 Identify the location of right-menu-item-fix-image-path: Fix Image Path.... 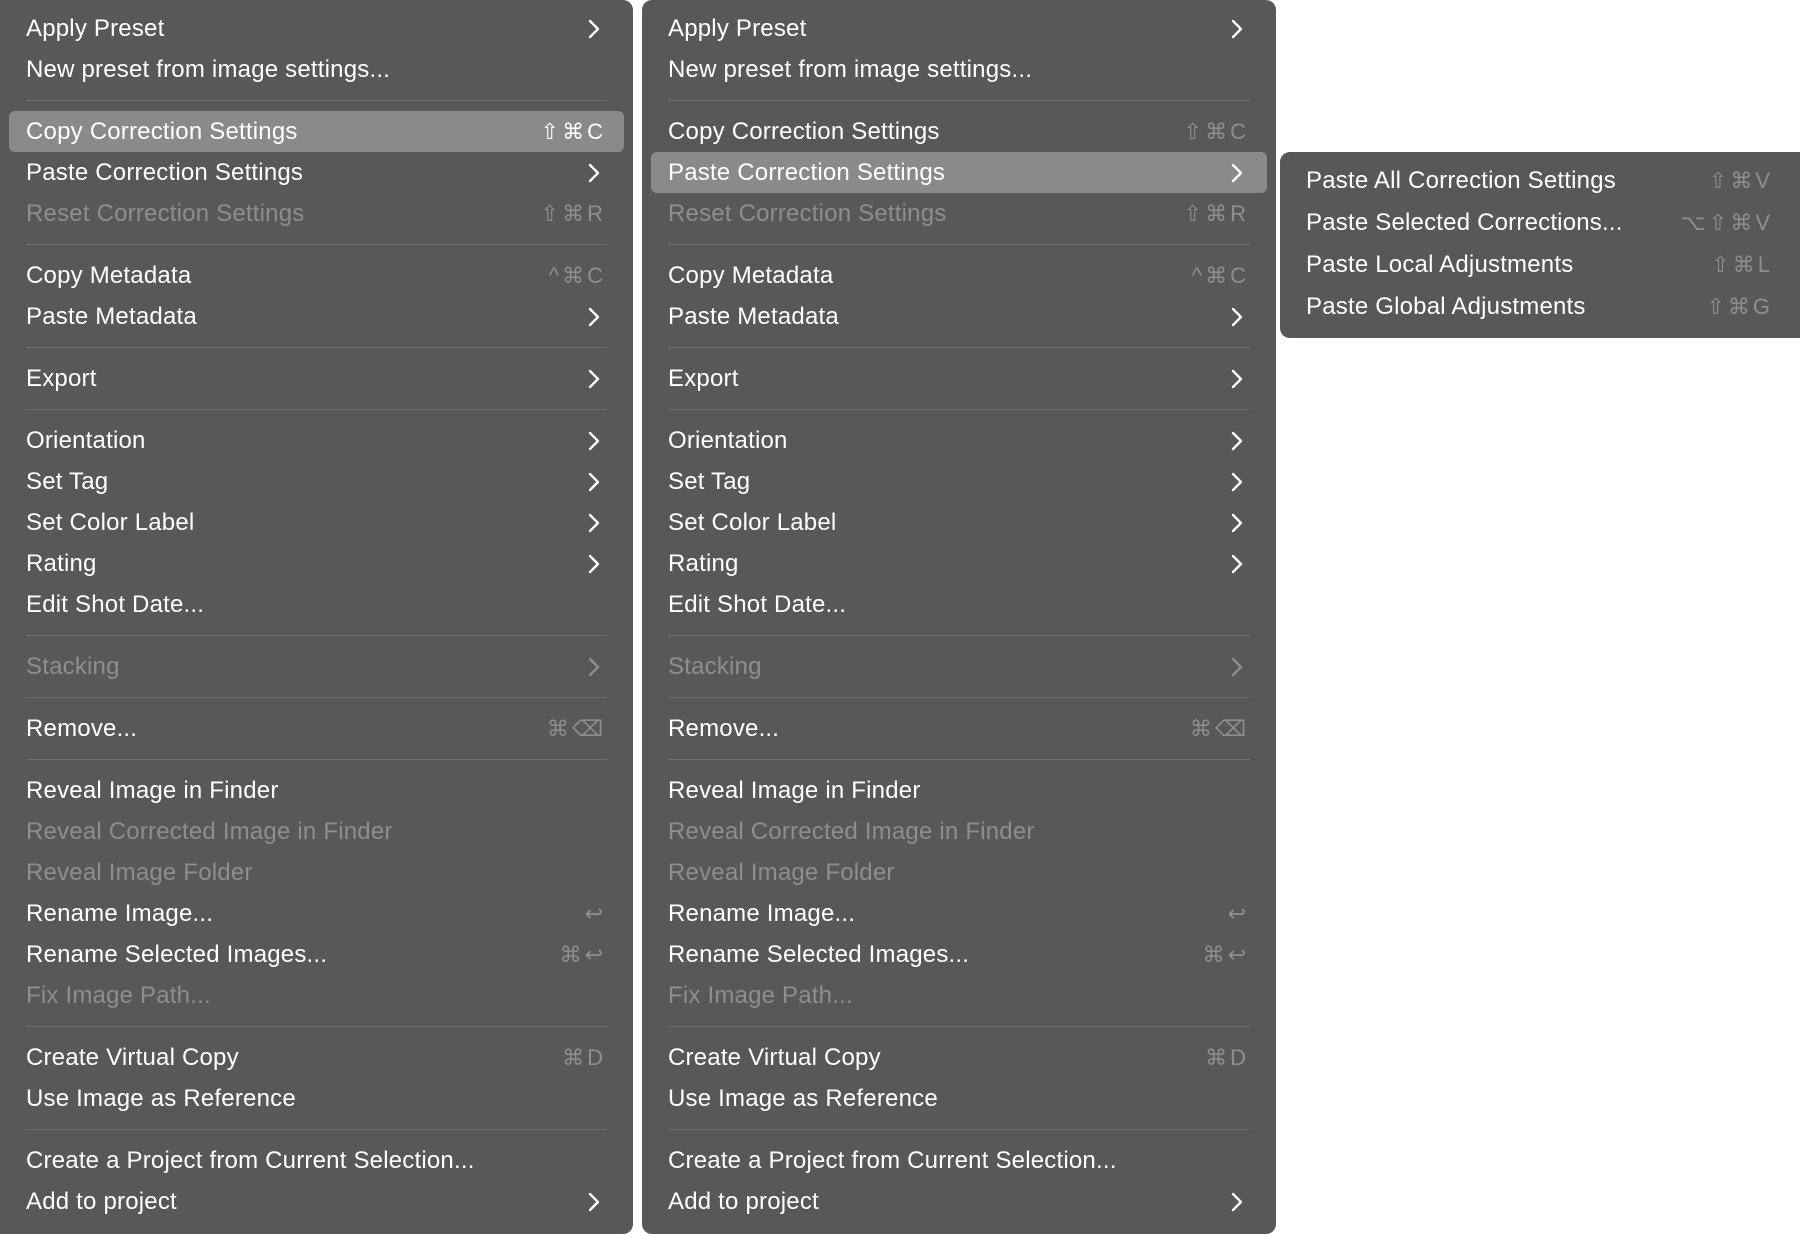
(959, 995).